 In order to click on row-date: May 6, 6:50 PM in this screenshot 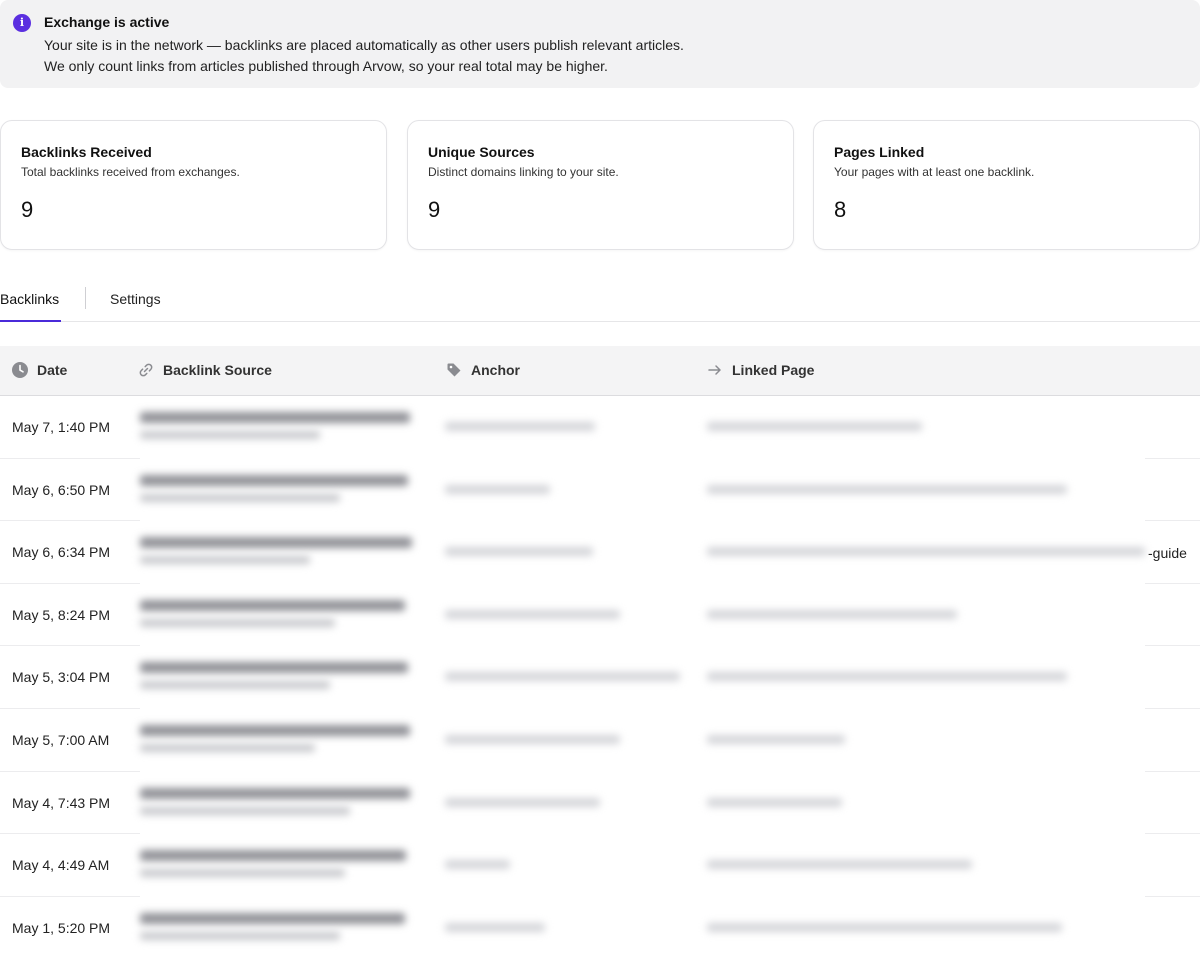, I will do `click(61, 489)`.